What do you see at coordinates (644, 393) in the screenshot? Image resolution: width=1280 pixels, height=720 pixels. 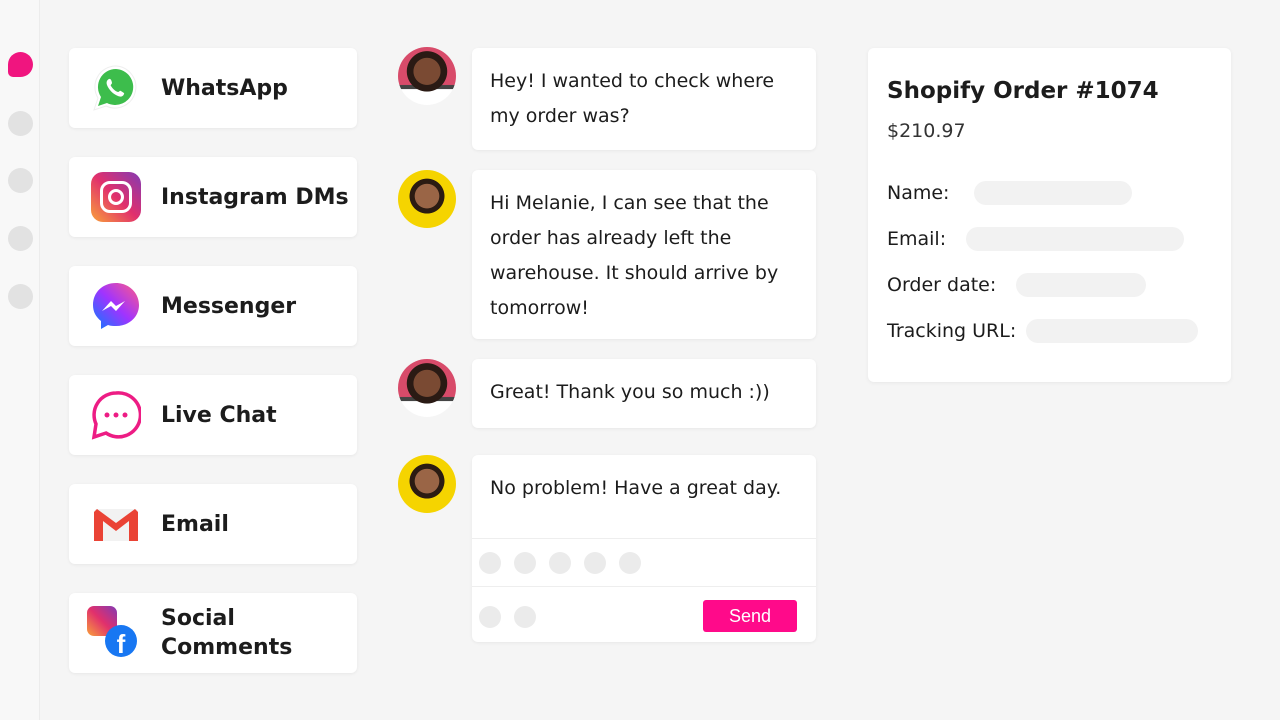 I see `message-bubble: Great! Thank you so much :))` at bounding box center [644, 393].